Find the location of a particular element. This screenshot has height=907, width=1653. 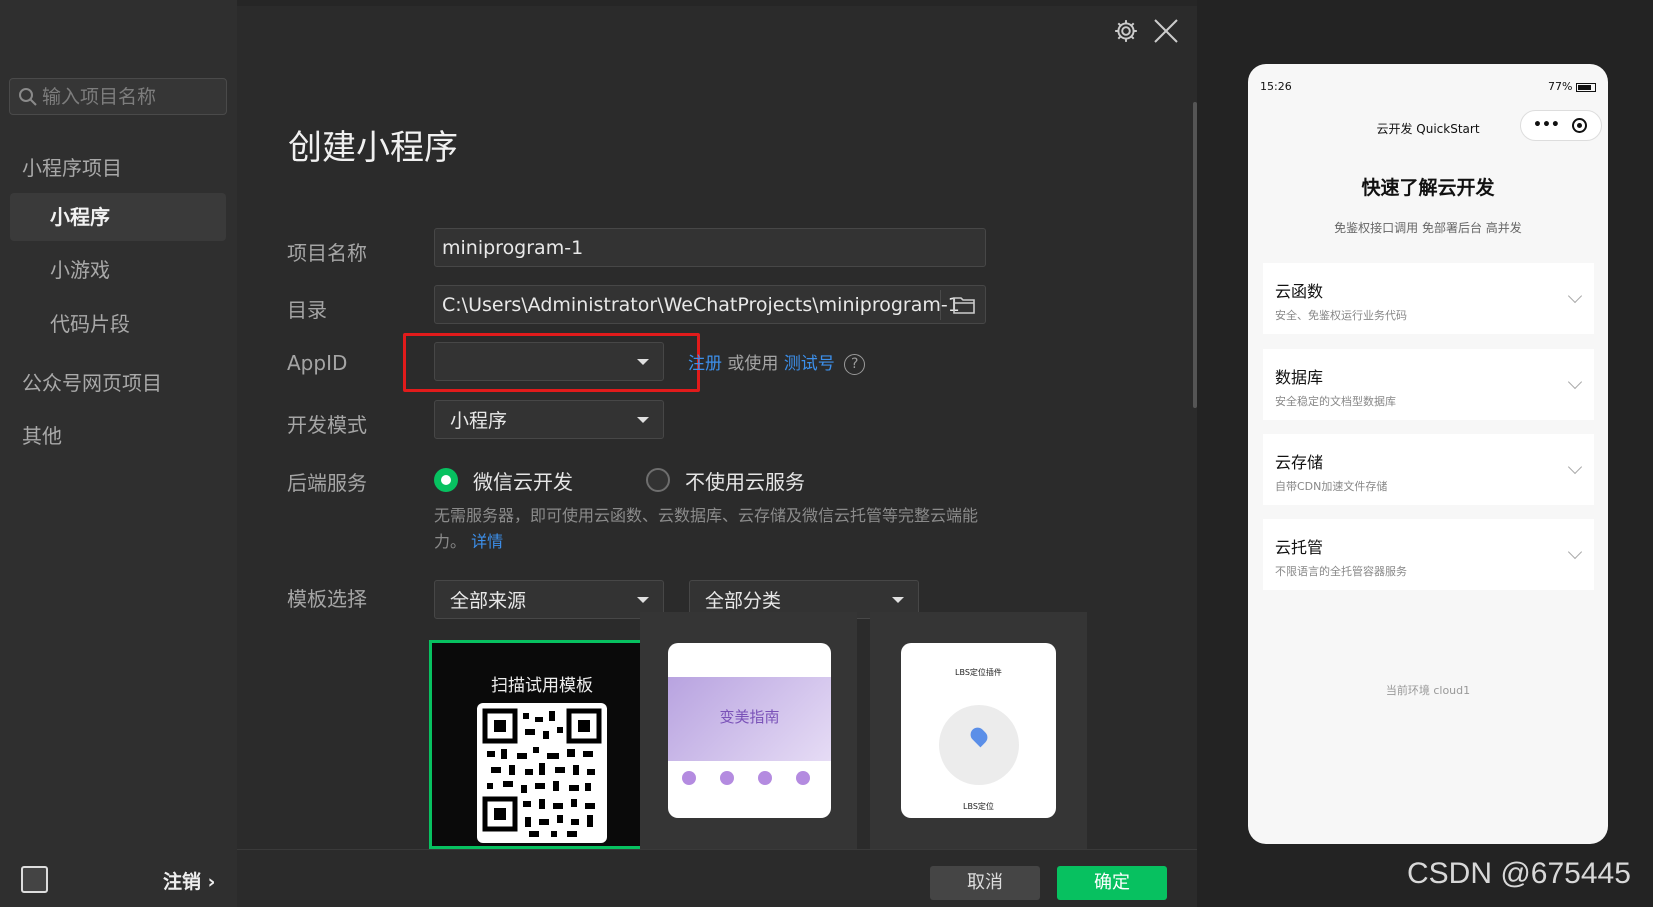

directory-label: 目录 is located at coordinates (307, 310).